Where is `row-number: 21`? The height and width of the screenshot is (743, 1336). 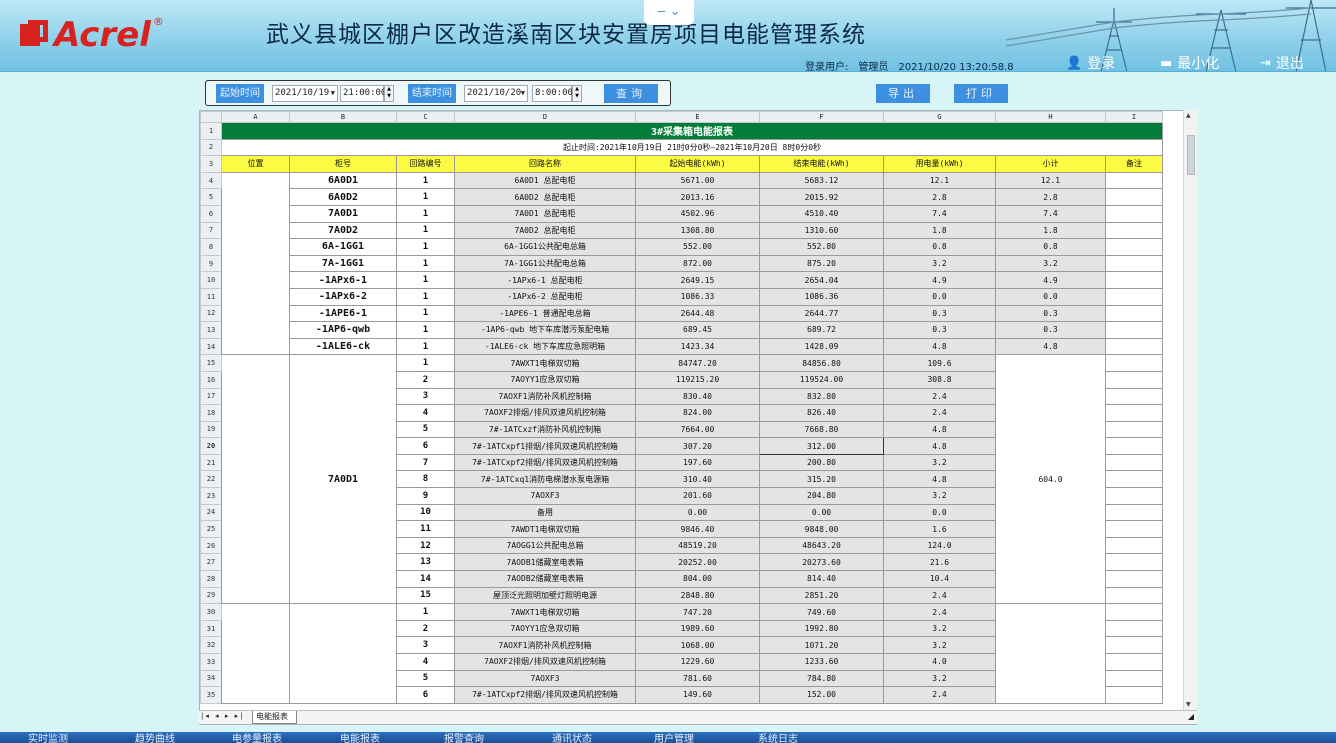
row-number: 21 is located at coordinates (211, 462).